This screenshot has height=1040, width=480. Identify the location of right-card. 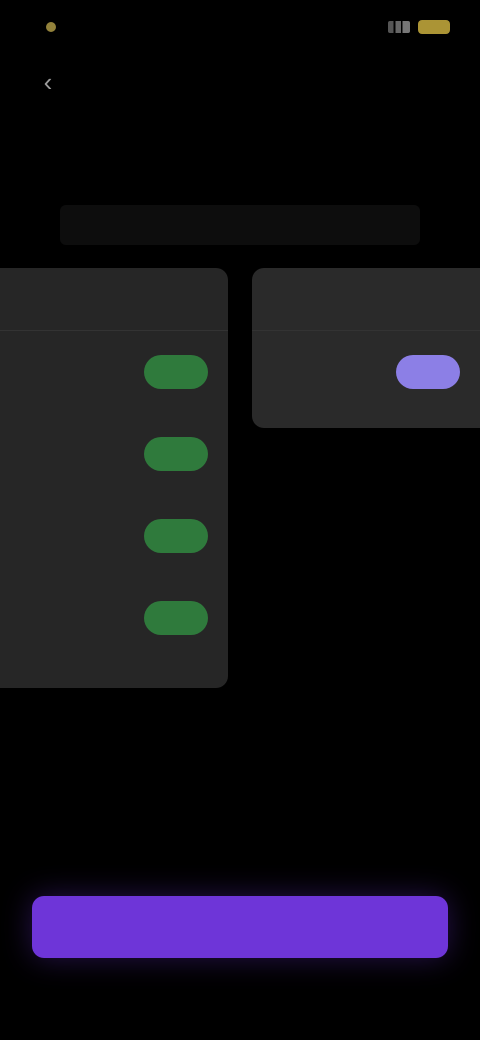
(366, 348).